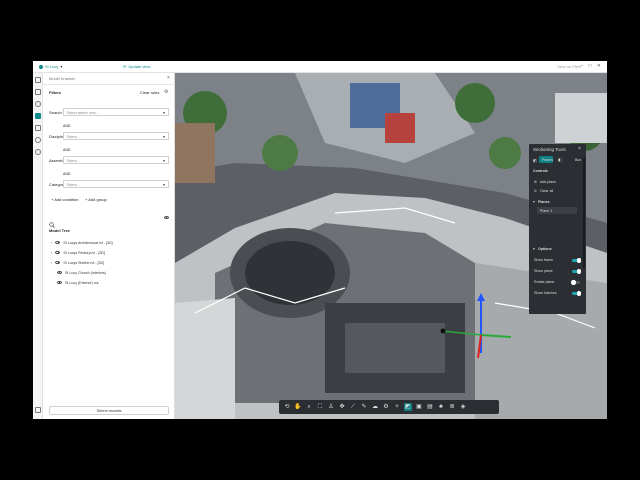 This screenshot has width=640, height=480. What do you see at coordinates (386, 407) in the screenshot?
I see `settings-icon: ⚙` at bounding box center [386, 407].